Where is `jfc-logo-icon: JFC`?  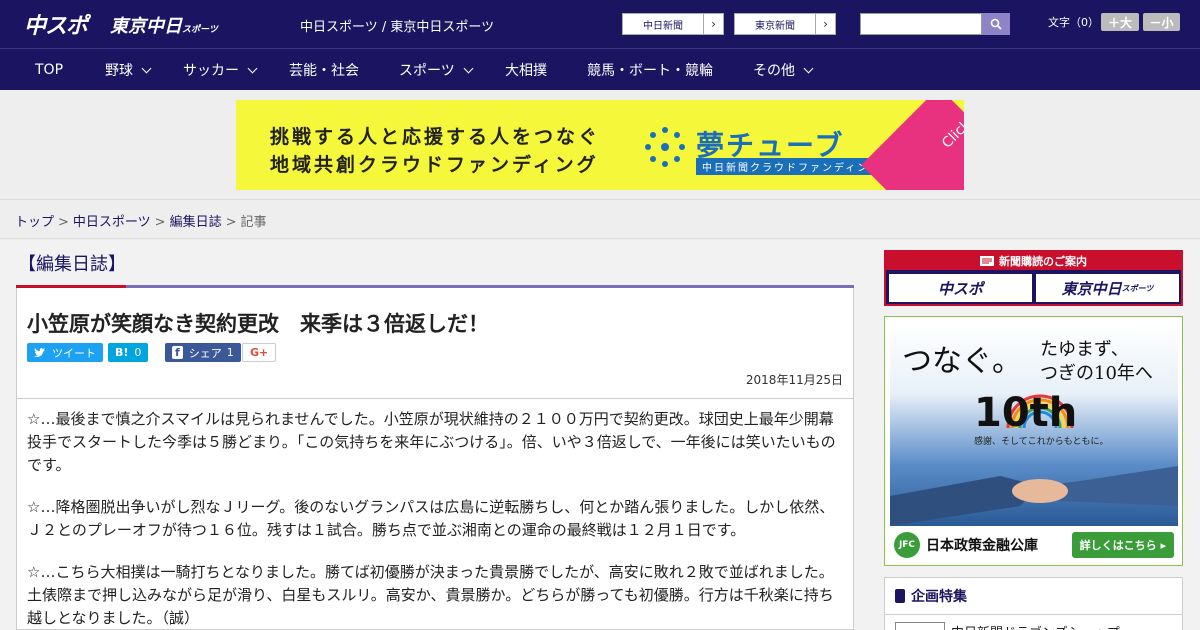 jfc-logo-icon: JFC is located at coordinates (907, 545).